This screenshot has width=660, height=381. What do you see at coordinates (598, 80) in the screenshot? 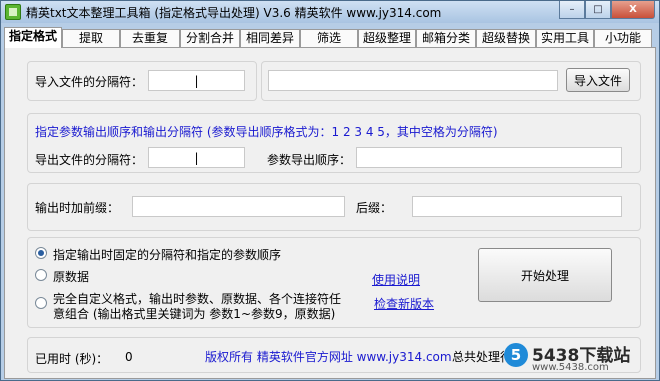
I see `import-file-button: 导入文件` at bounding box center [598, 80].